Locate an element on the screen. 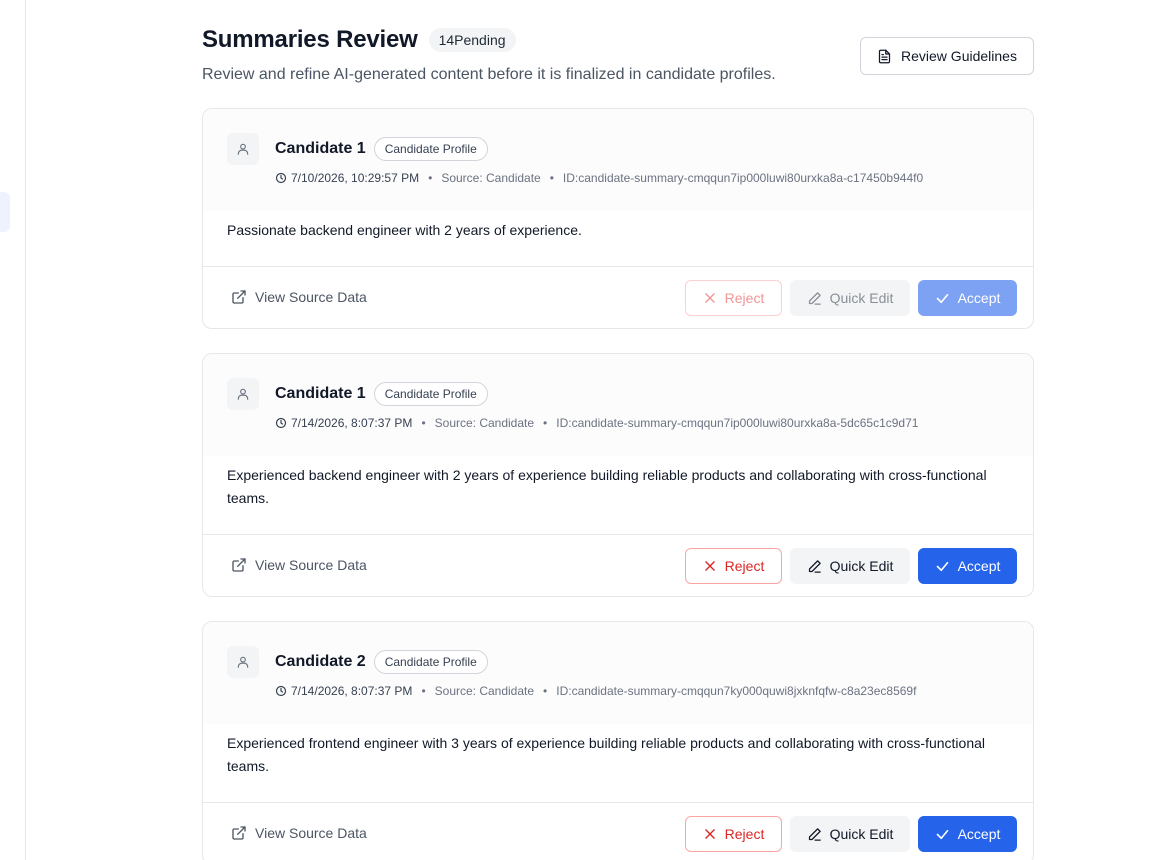 This screenshot has width=1170, height=860. sidebar is located at coordinates (13, 430).